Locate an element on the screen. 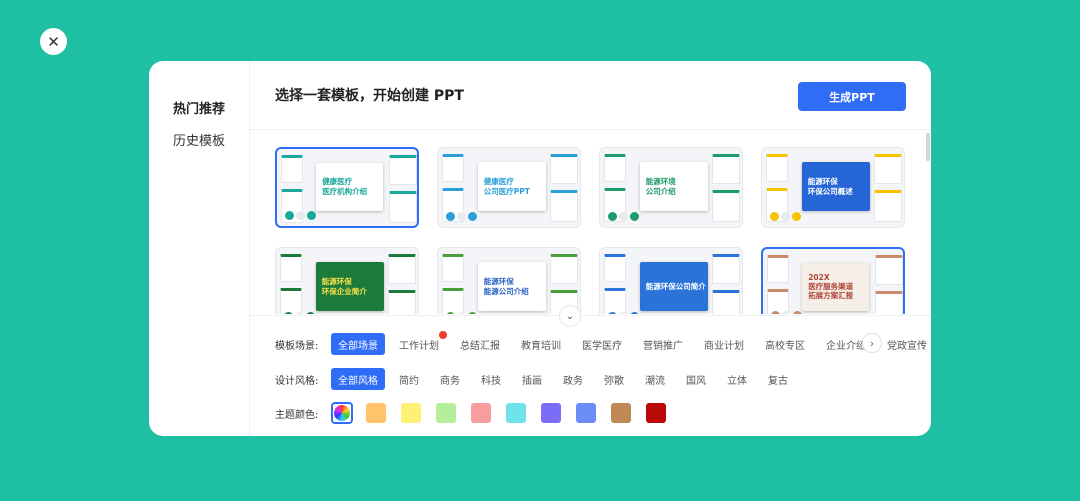  scene-chip: 教育培训 is located at coordinates (541, 344).